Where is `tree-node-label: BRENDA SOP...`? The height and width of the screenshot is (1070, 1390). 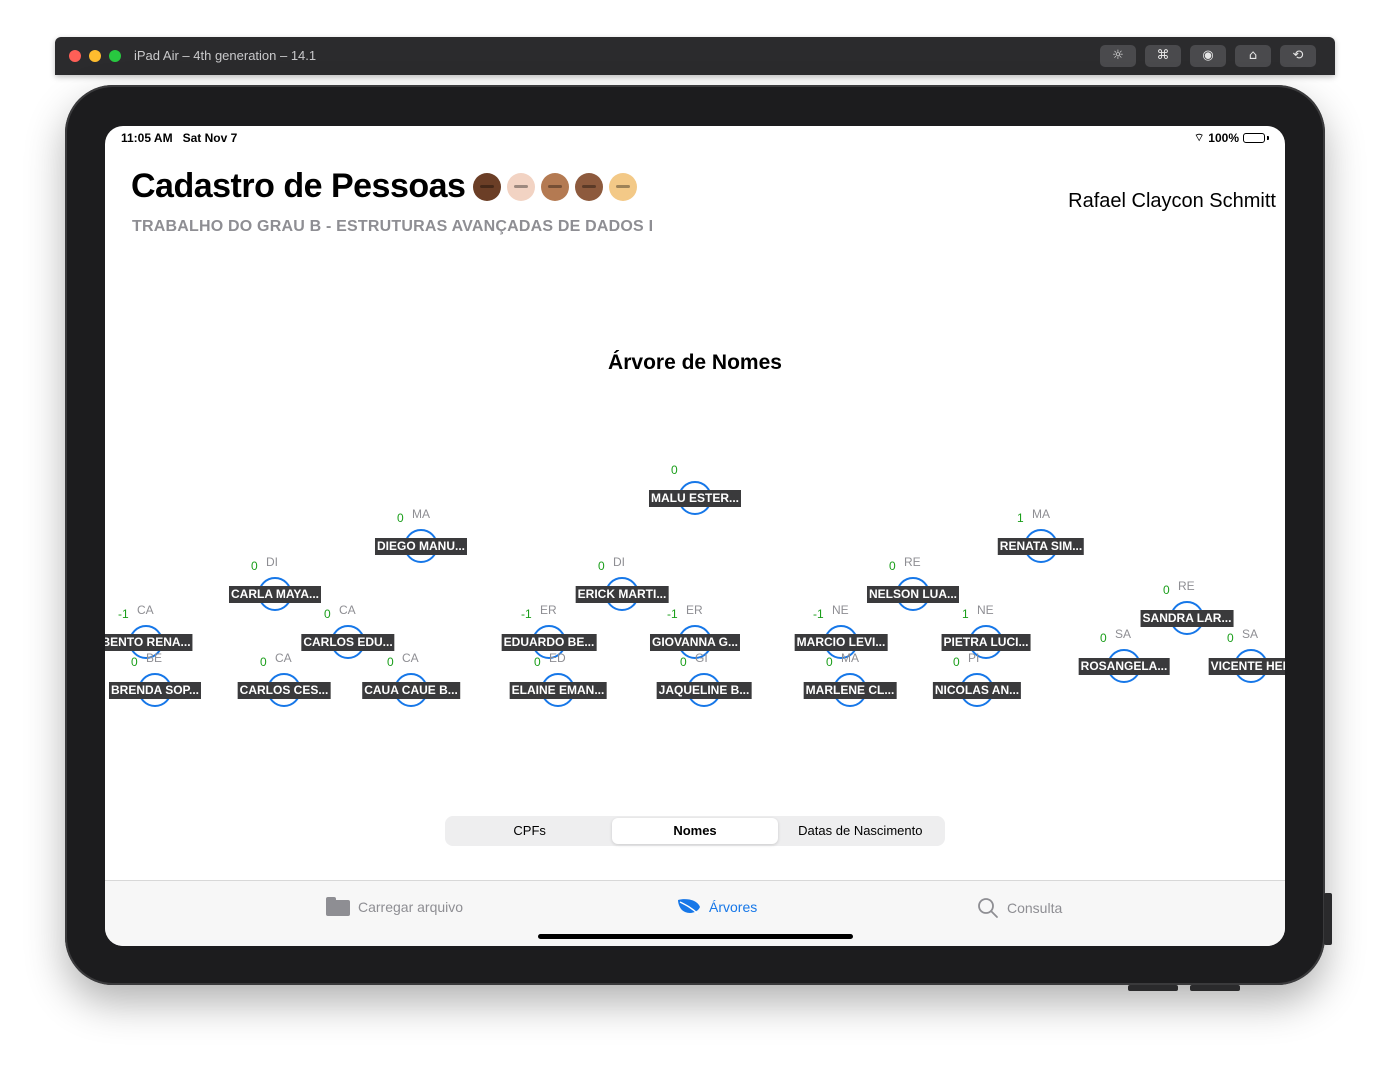 tree-node-label: BRENDA SOP... is located at coordinates (155, 690).